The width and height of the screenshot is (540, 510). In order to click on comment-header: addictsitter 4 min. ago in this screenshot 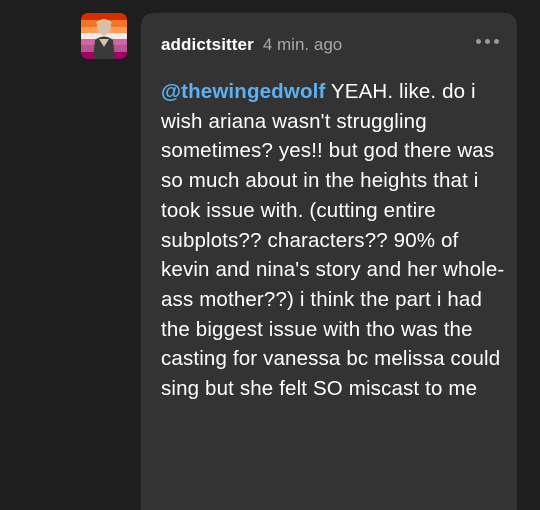, I will do `click(330, 48)`.